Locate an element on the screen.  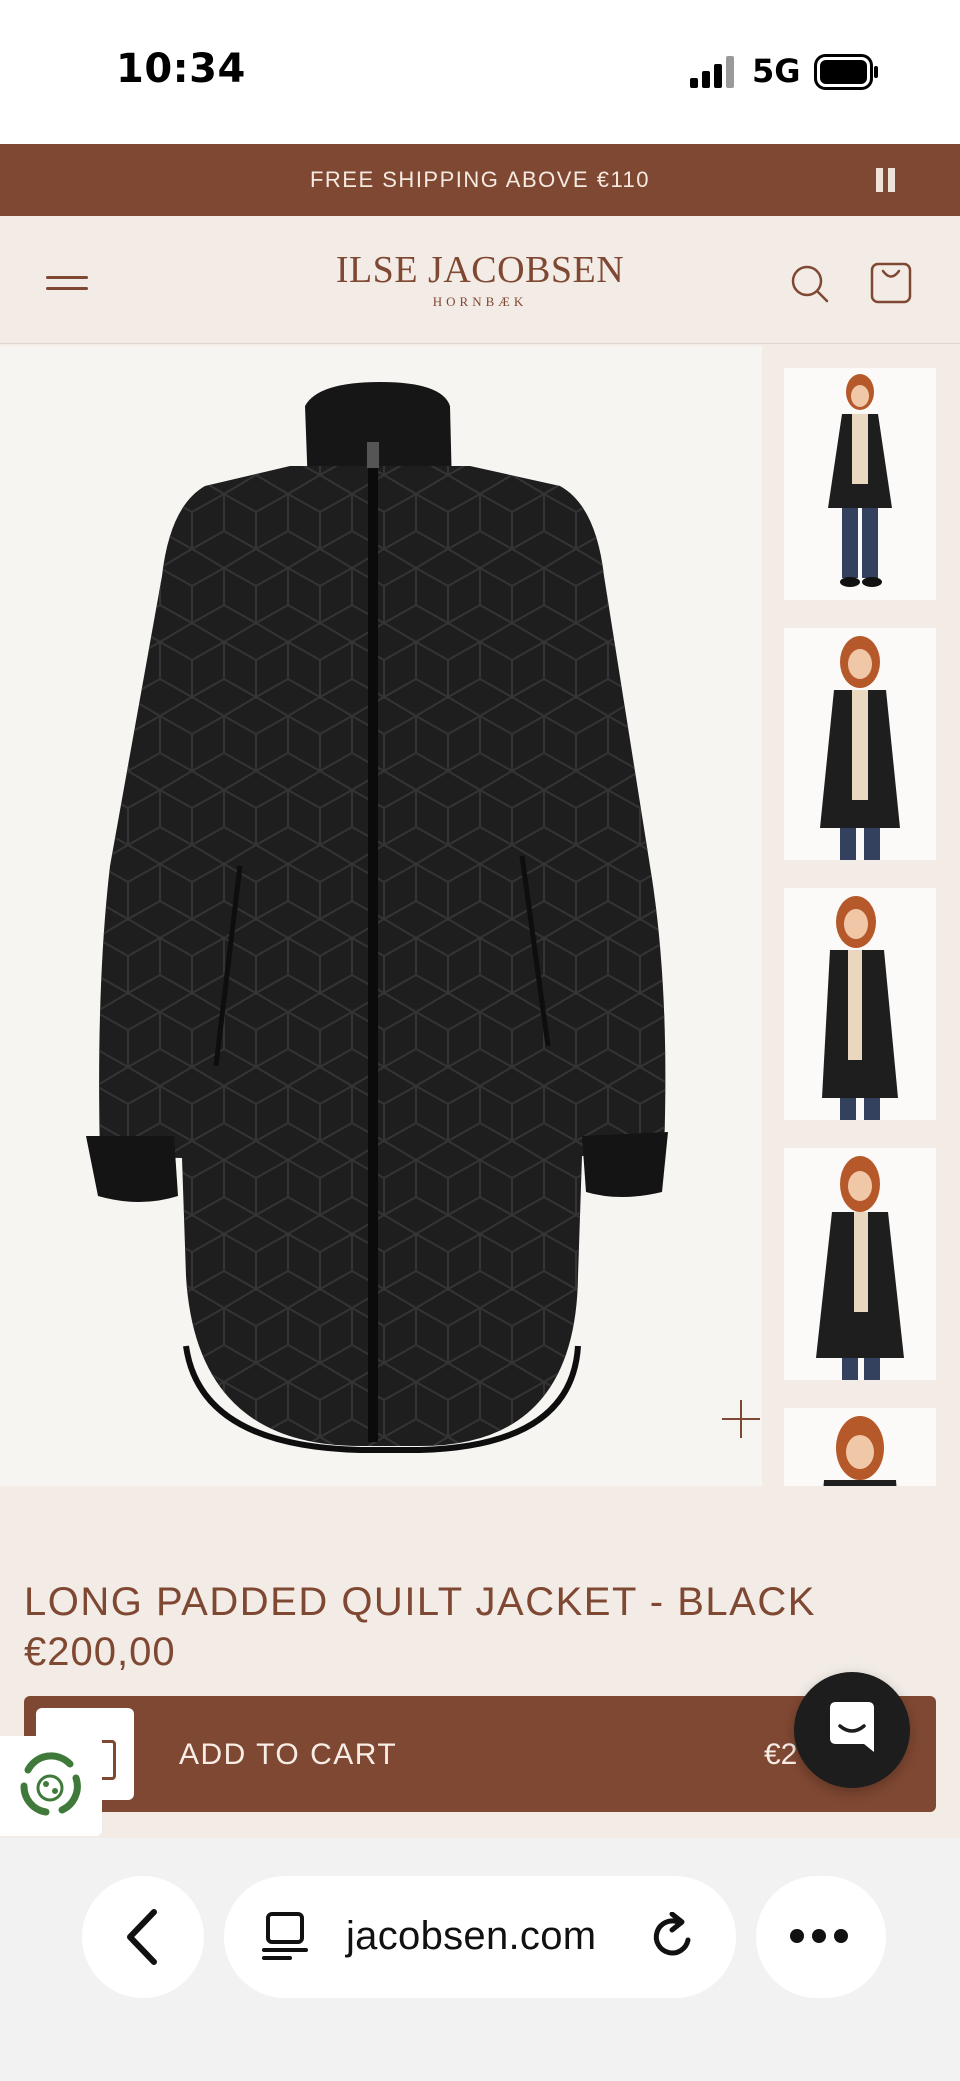
recycle-eco-icon is located at coordinates (50, 1784).